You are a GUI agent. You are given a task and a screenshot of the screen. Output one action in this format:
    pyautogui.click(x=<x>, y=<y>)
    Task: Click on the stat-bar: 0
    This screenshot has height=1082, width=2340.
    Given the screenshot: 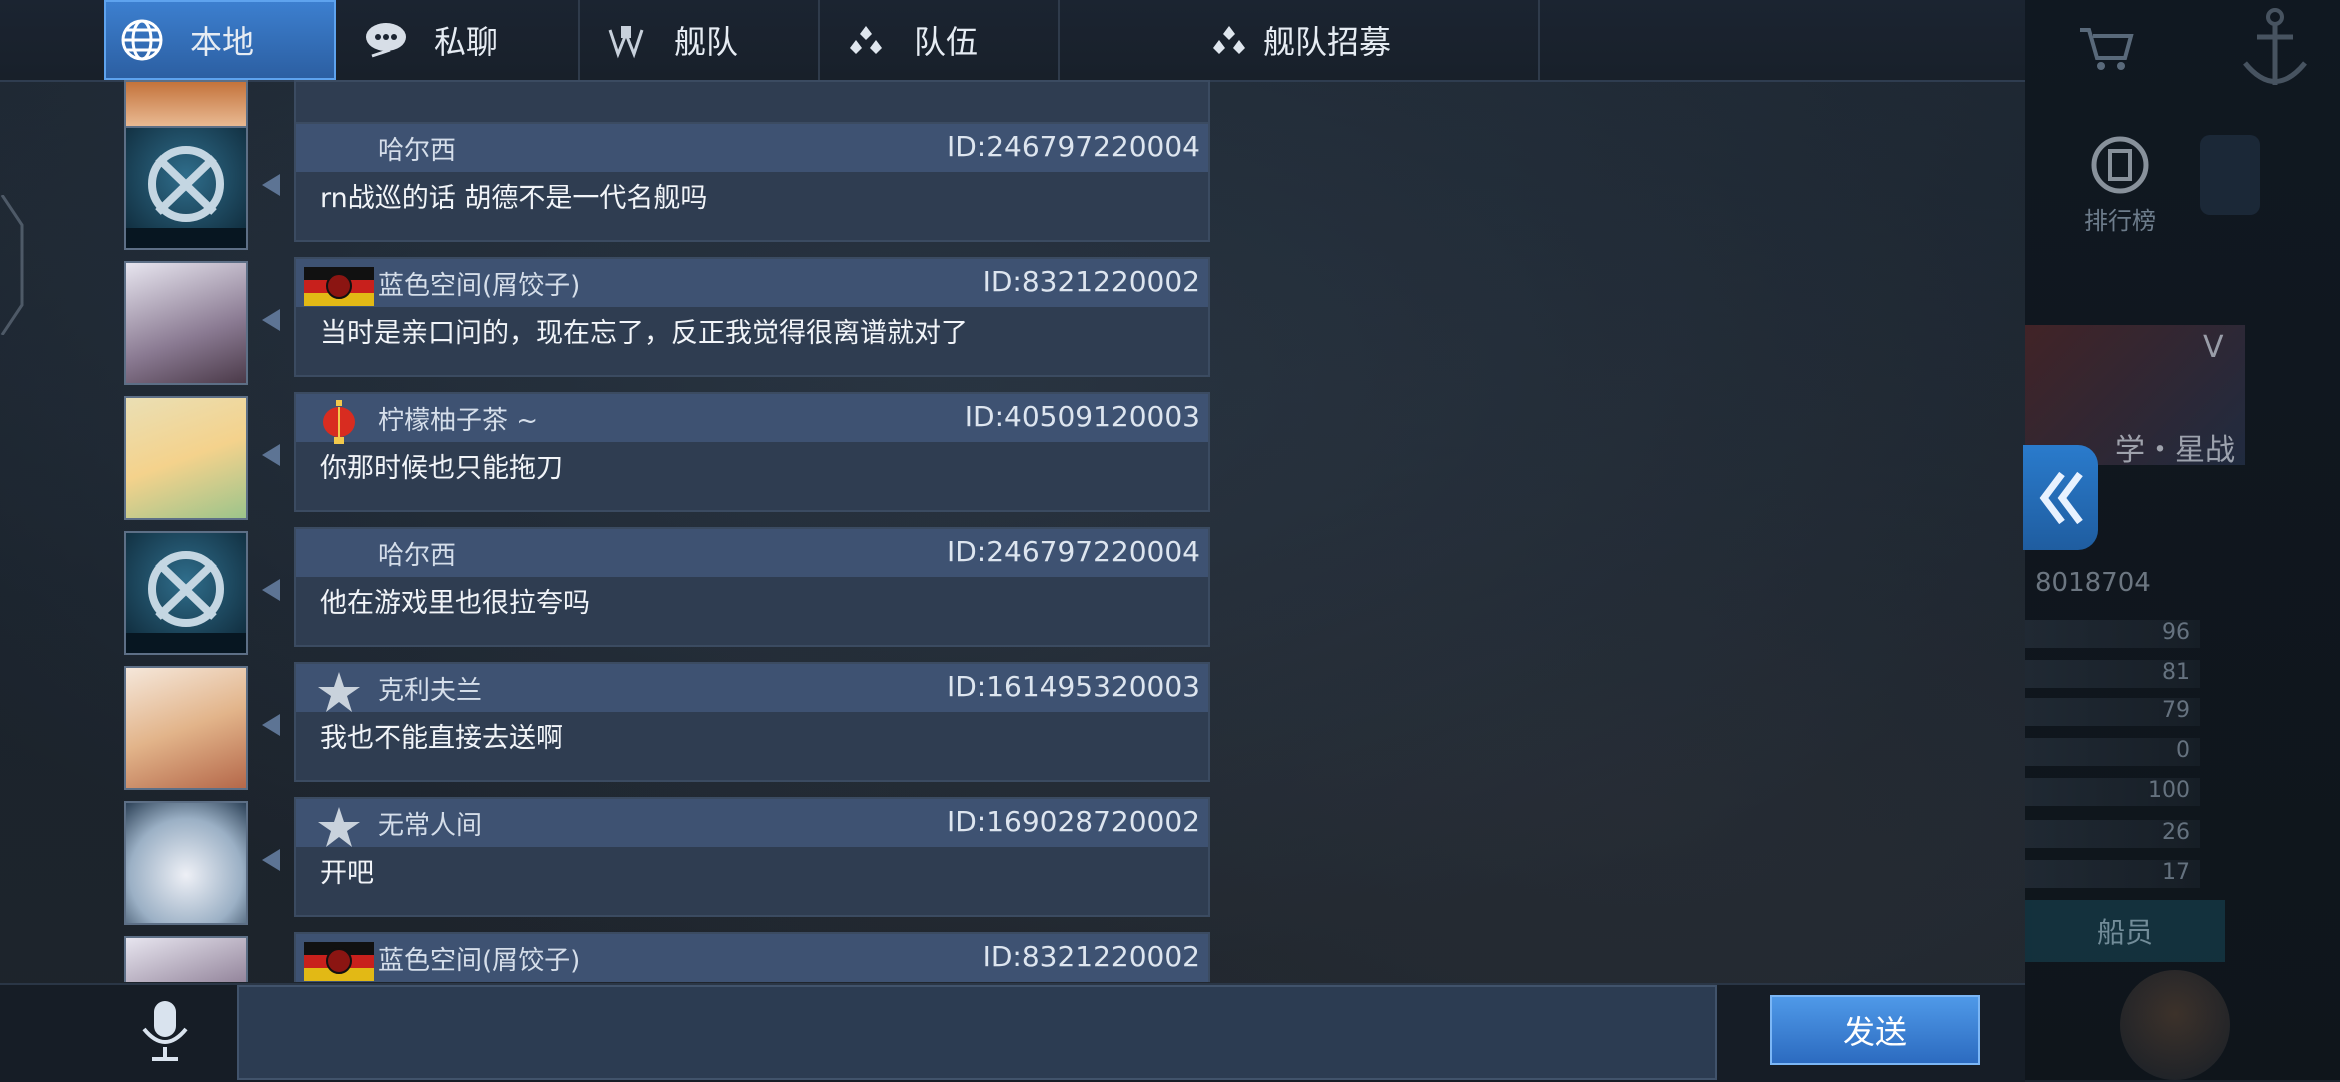 What is the action you would take?
    pyautogui.click(x=2112, y=752)
    